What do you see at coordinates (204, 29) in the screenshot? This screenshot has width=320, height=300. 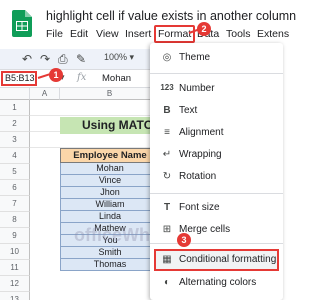 I see `step-badge-2: 2` at bounding box center [204, 29].